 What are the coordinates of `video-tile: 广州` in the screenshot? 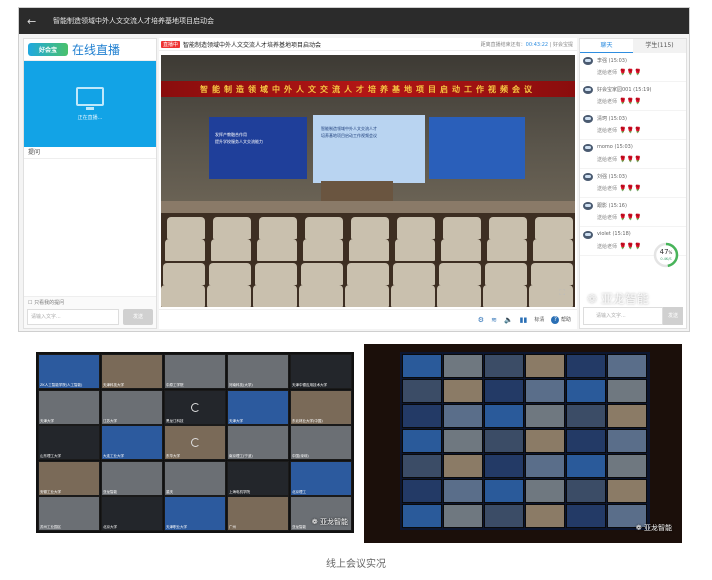 It's located at (258, 513).